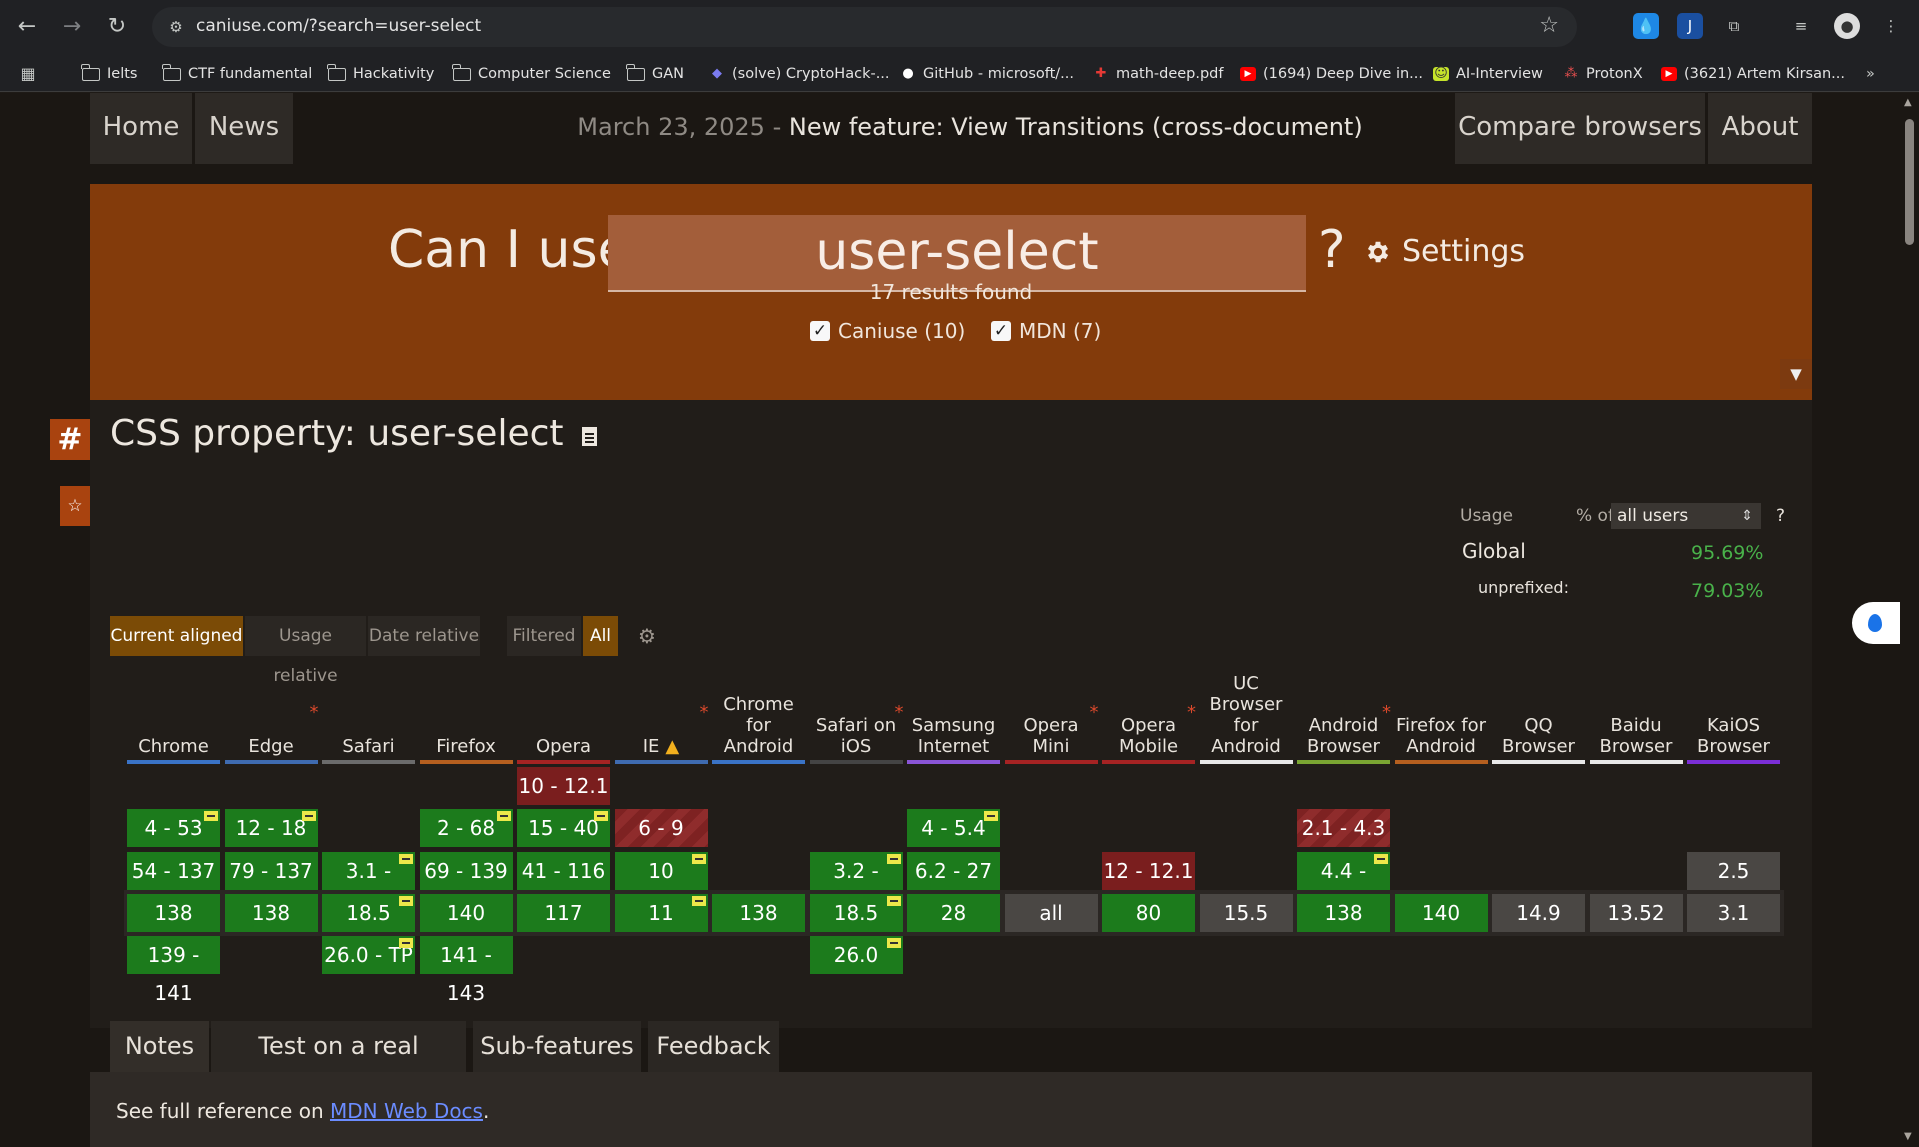 The width and height of the screenshot is (1919, 1147). Describe the element at coordinates (661, 828) in the screenshot. I see `support-cell: 6 - 9` at that location.